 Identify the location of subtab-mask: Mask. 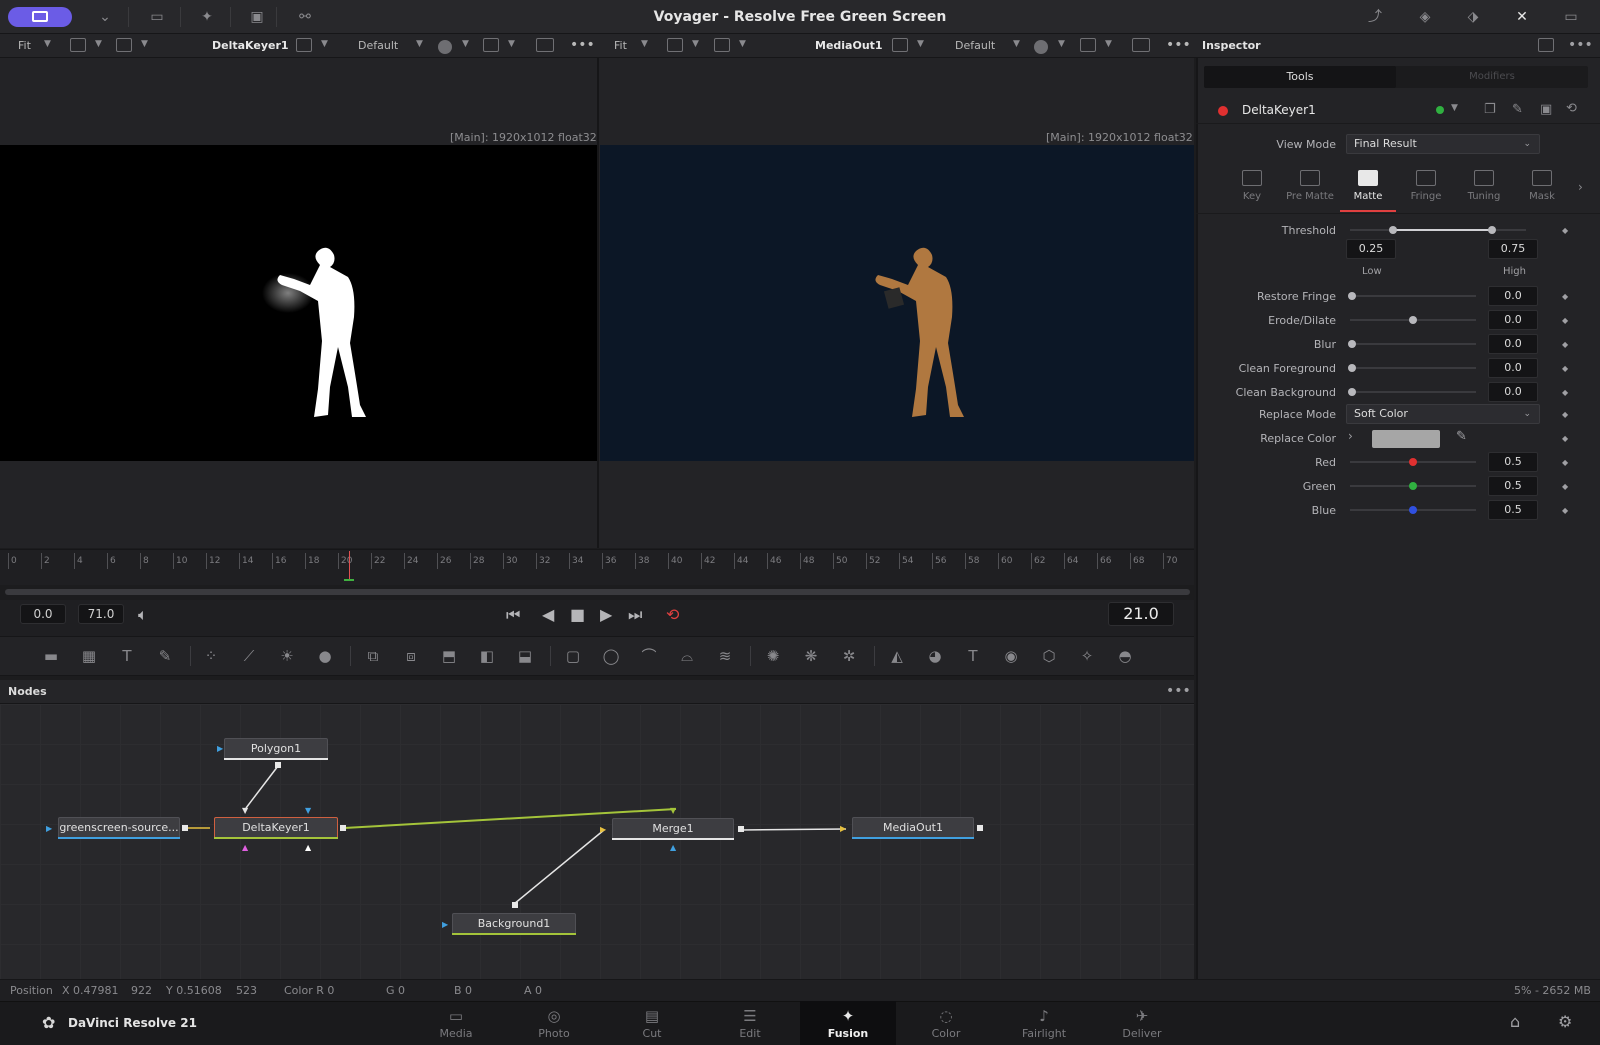
(1542, 186).